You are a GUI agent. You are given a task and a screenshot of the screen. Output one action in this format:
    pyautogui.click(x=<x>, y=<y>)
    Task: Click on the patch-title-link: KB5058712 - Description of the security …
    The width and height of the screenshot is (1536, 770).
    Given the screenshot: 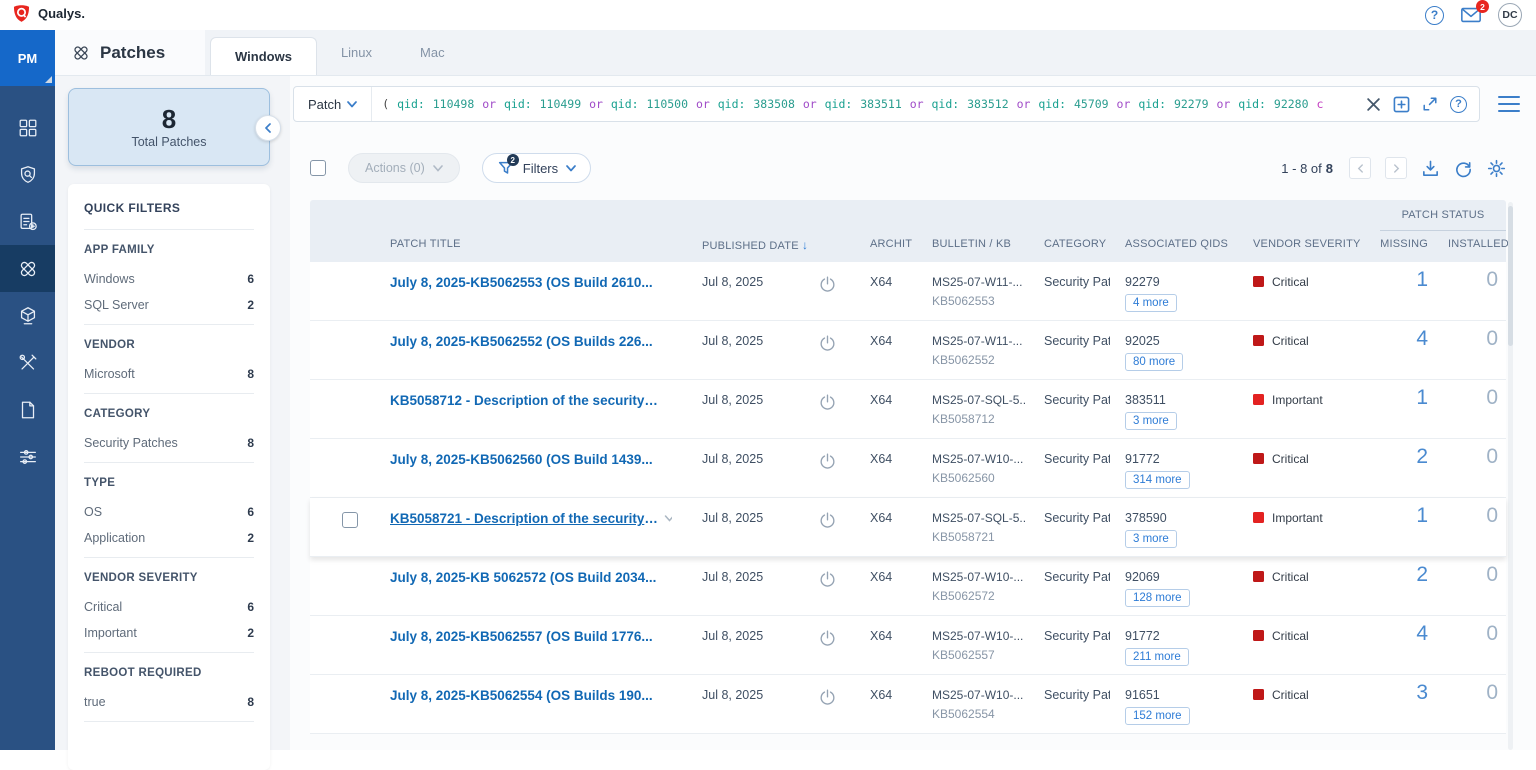 What is the action you would take?
    pyautogui.click(x=524, y=400)
    